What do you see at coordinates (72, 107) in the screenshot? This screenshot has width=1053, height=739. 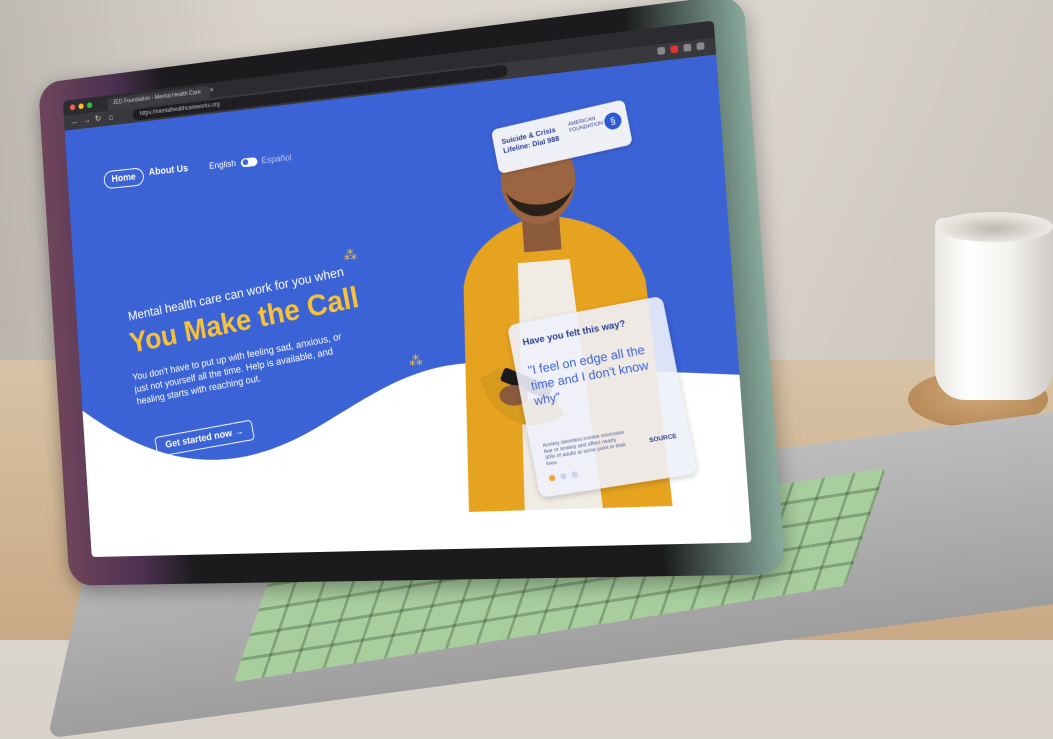 I see `close-window-icon` at bounding box center [72, 107].